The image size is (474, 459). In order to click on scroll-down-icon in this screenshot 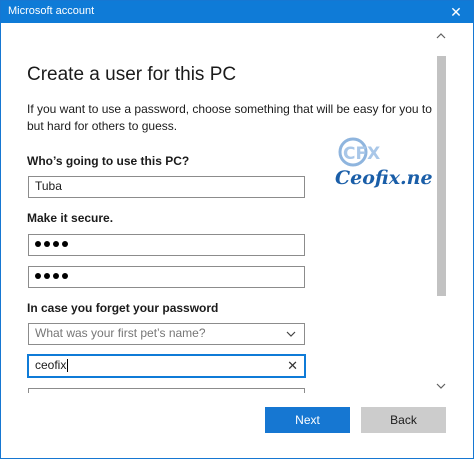, I will do `click(441, 386)`.